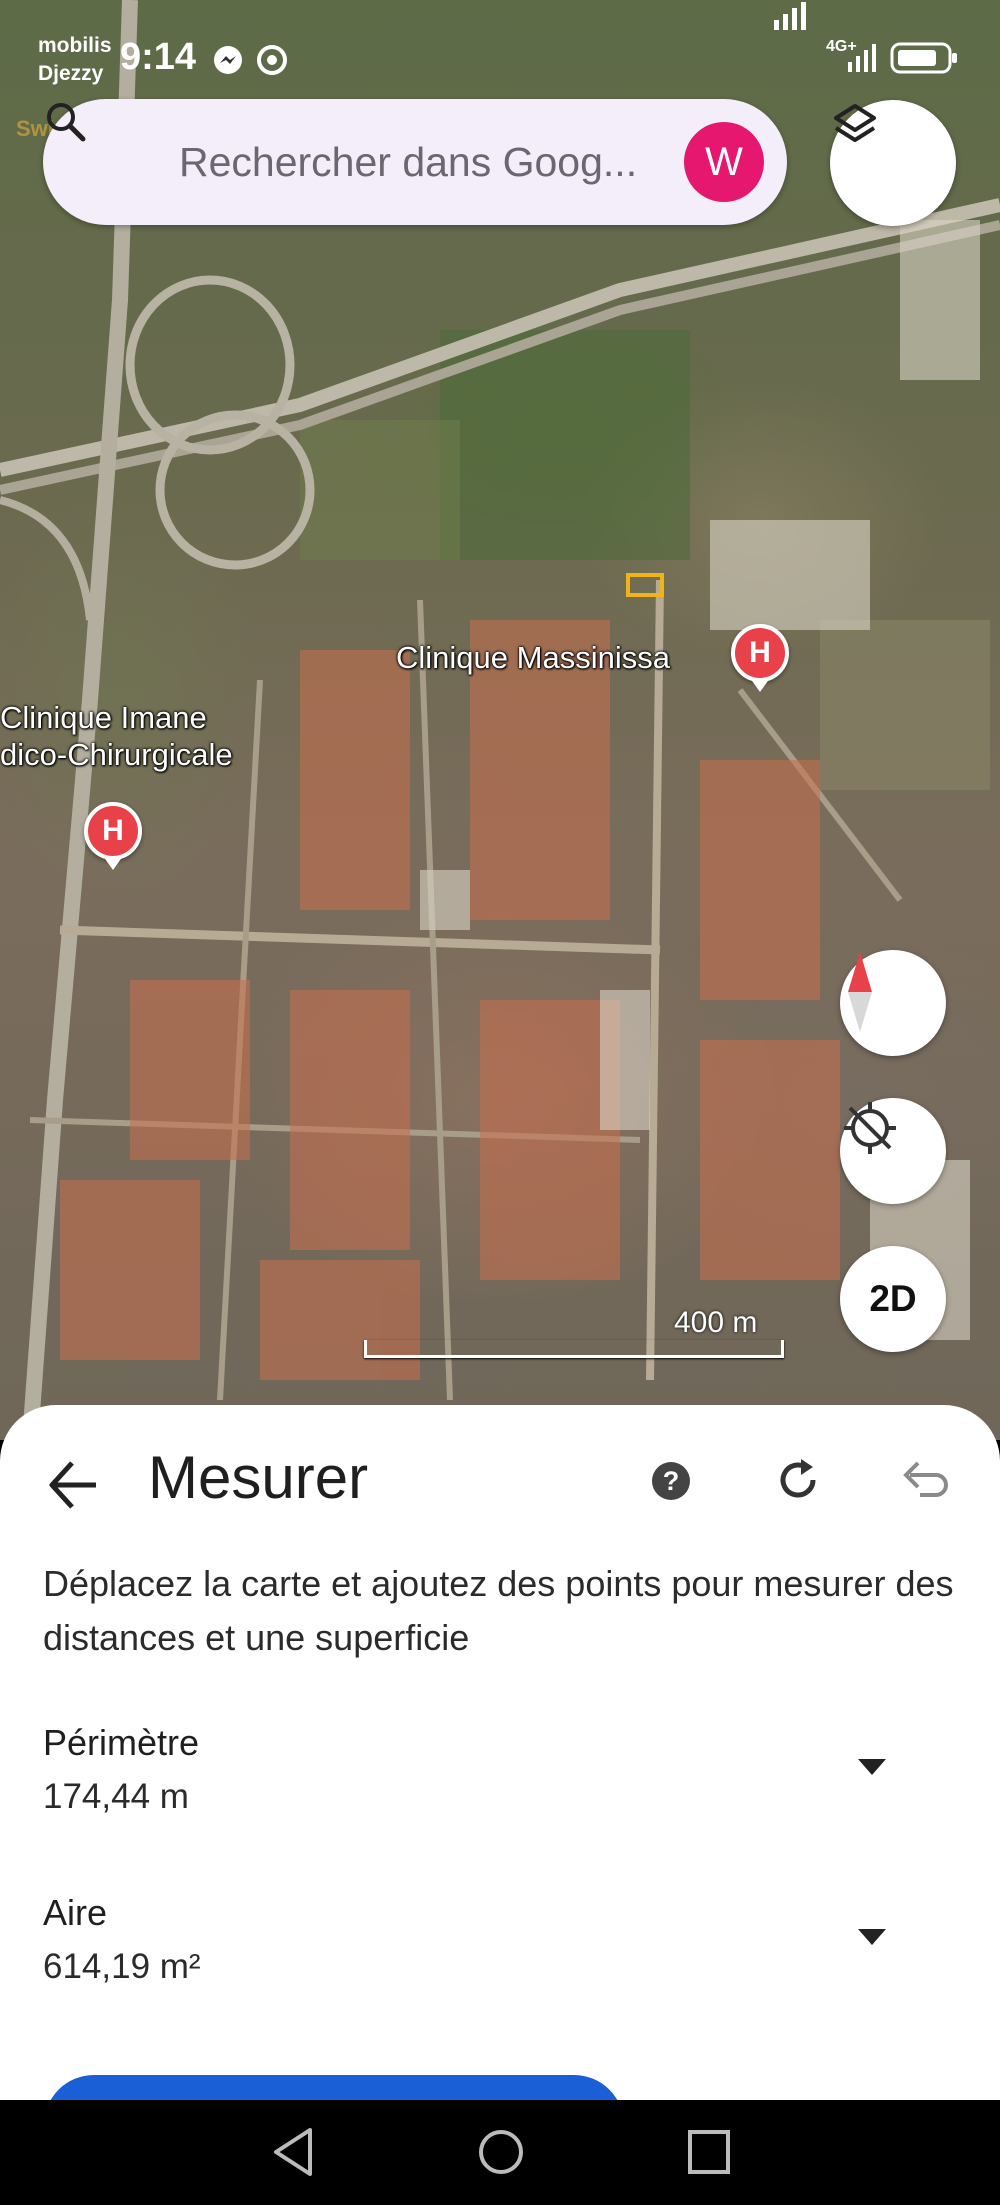  I want to click on perimeter-label: Périmètre, so click(121, 1742).